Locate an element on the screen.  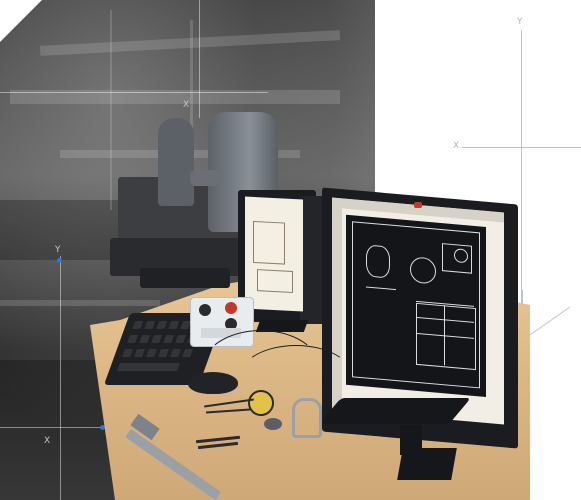
dial-indicator-icon is located at coordinates (261, 403).